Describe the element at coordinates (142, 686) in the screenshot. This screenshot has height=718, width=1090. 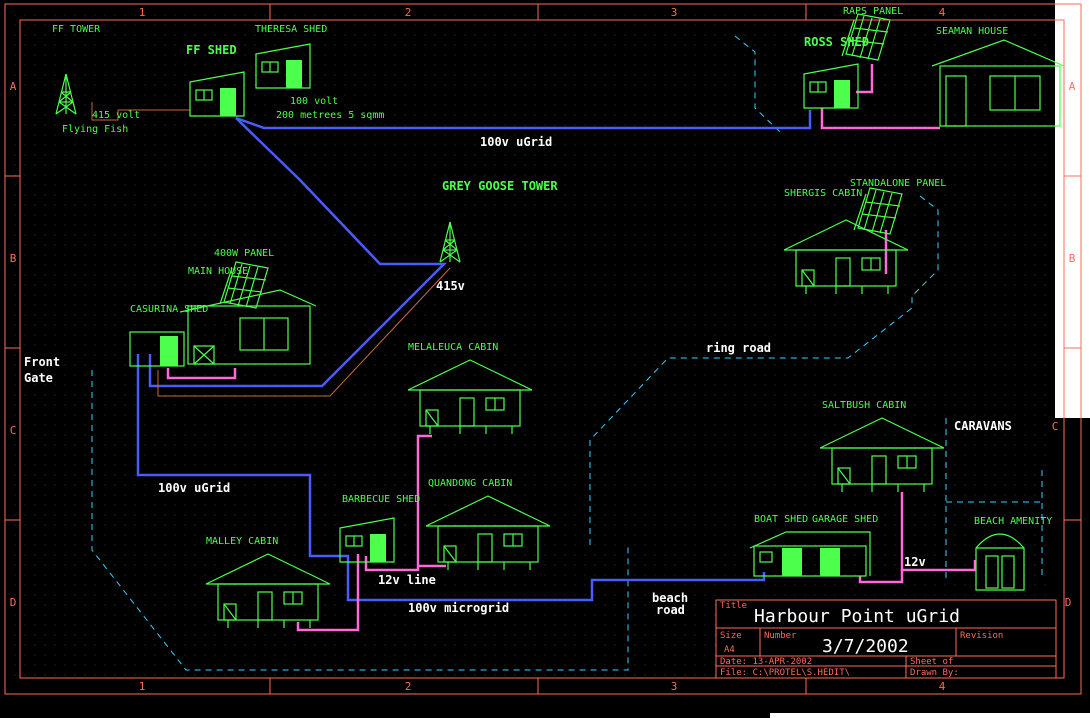
I see `col-label-1-bottom: 1` at that location.